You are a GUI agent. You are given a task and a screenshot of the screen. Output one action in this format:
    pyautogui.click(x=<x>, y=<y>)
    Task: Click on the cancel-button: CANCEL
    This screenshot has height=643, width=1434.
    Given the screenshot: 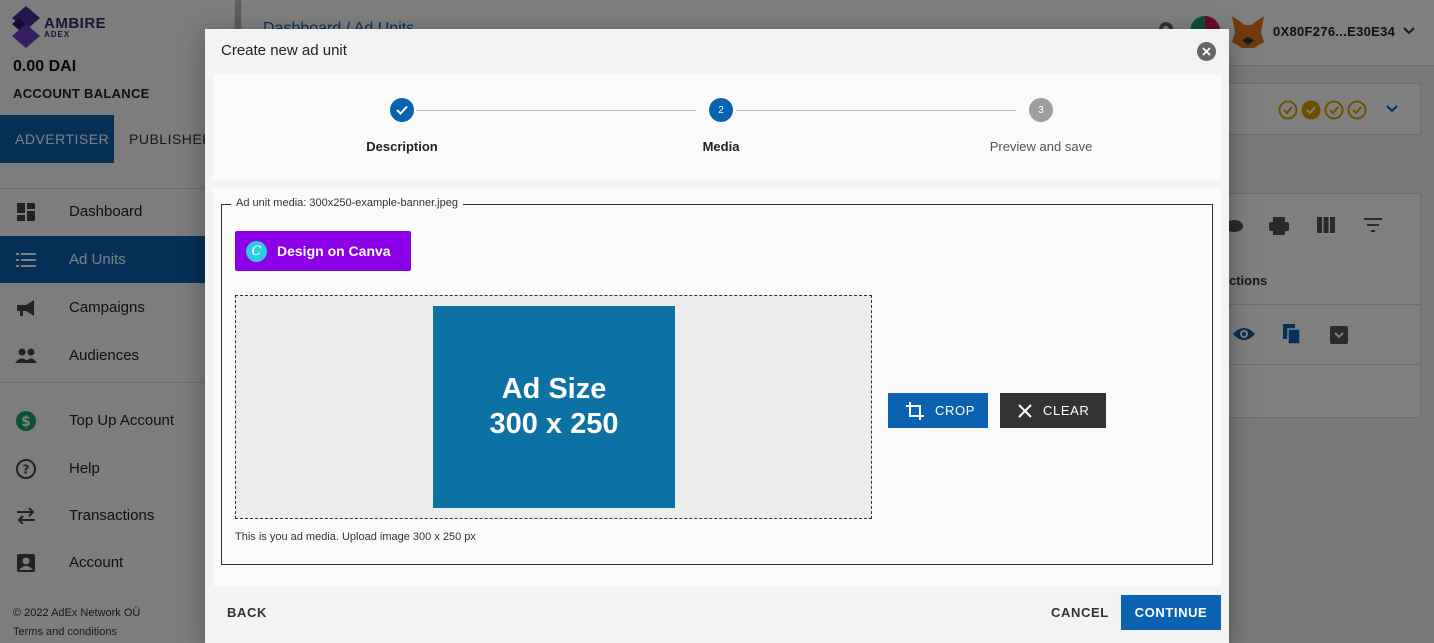 What is the action you would take?
    pyautogui.click(x=1080, y=612)
    